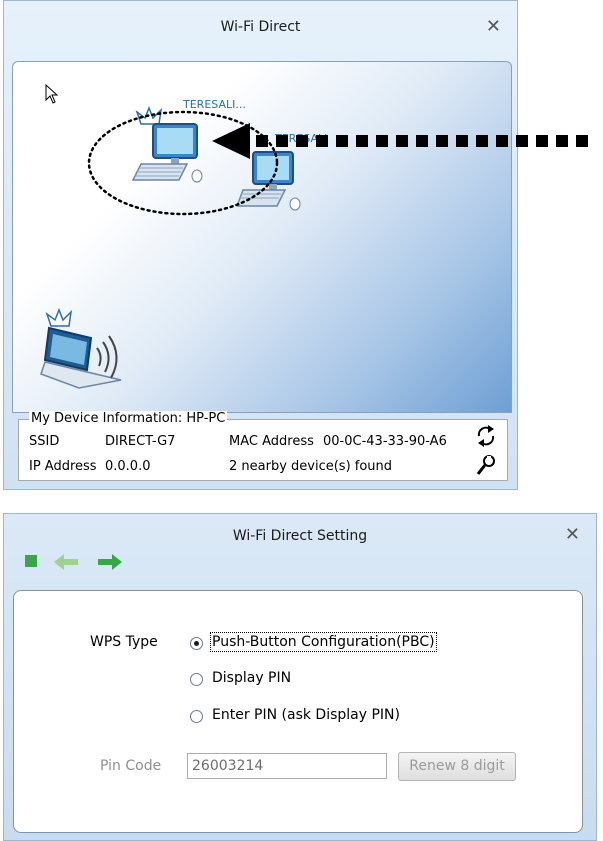  I want to click on pbc-radio-label: Push-Button Configuration(PBC), so click(323, 642).